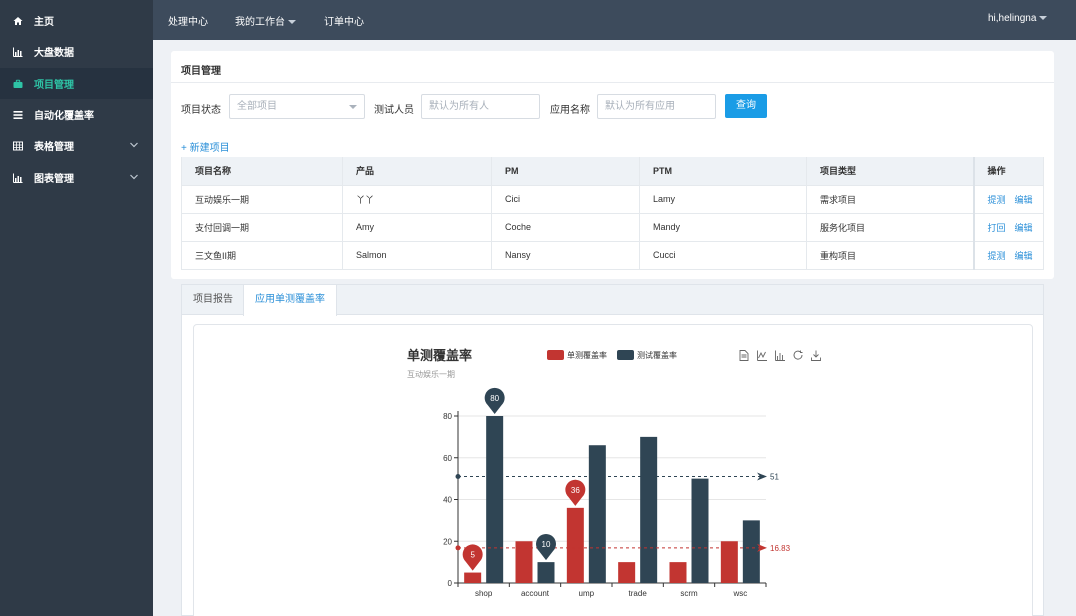  I want to click on sidebar-item-label: 图表管理, so click(54, 179).